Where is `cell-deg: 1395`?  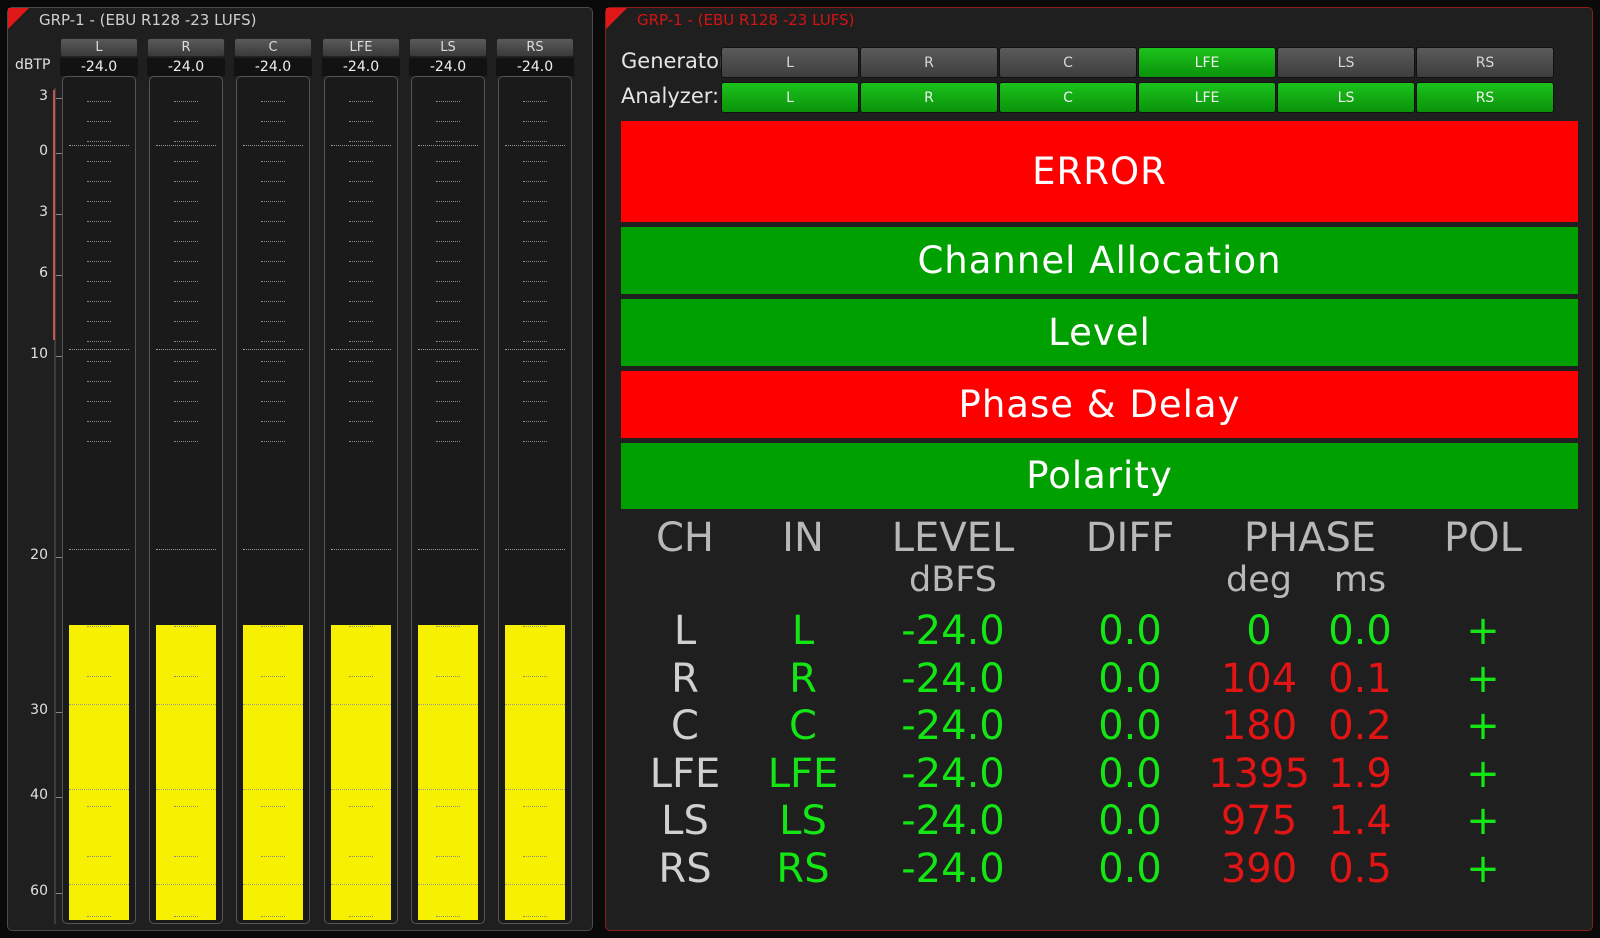 cell-deg: 1395 is located at coordinates (1259, 774).